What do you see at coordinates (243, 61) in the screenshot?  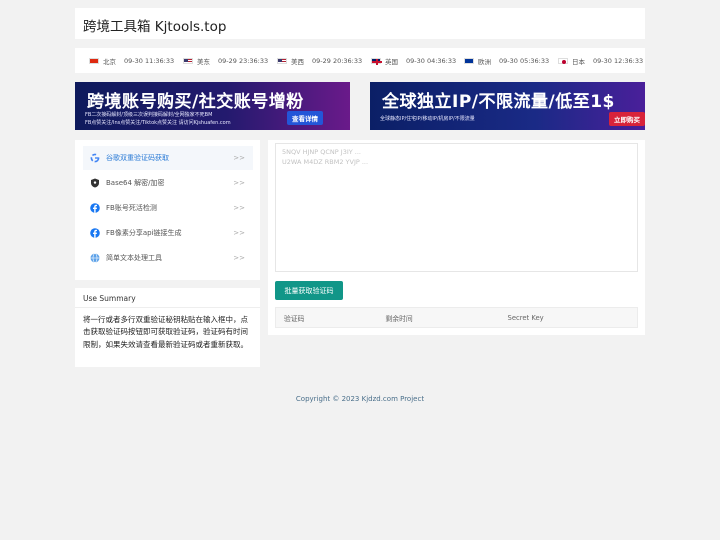 I see `clock-time: 09-29 23:36:33` at bounding box center [243, 61].